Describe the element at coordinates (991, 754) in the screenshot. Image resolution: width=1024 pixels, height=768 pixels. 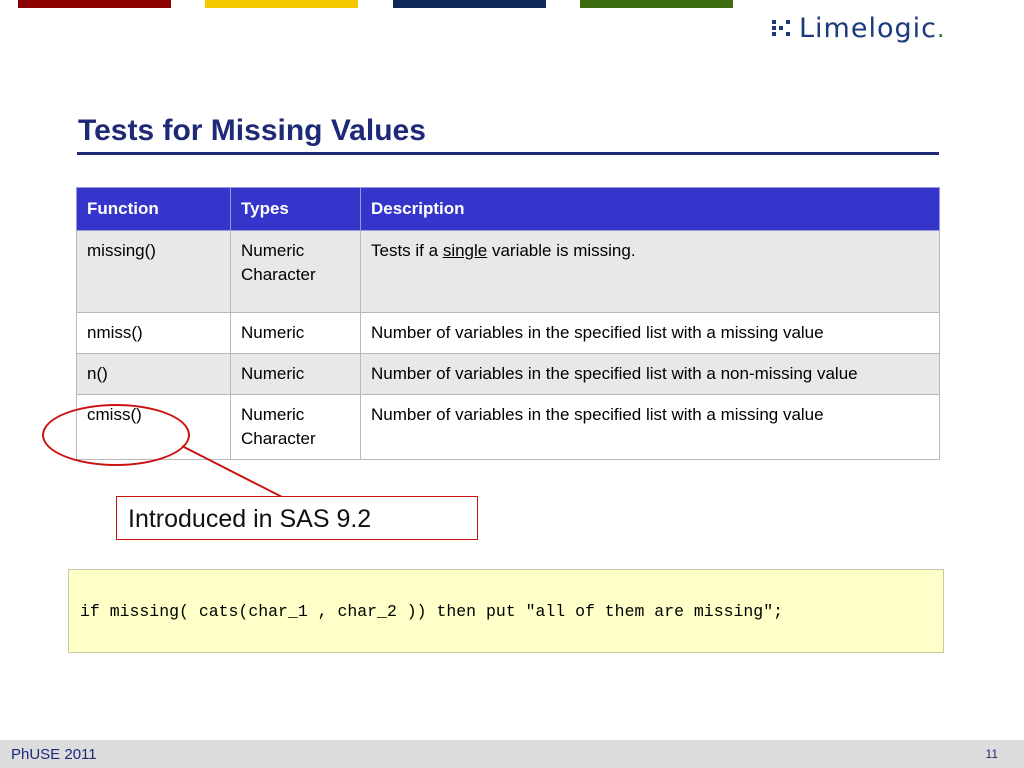
I see `page-number: 11` at that location.